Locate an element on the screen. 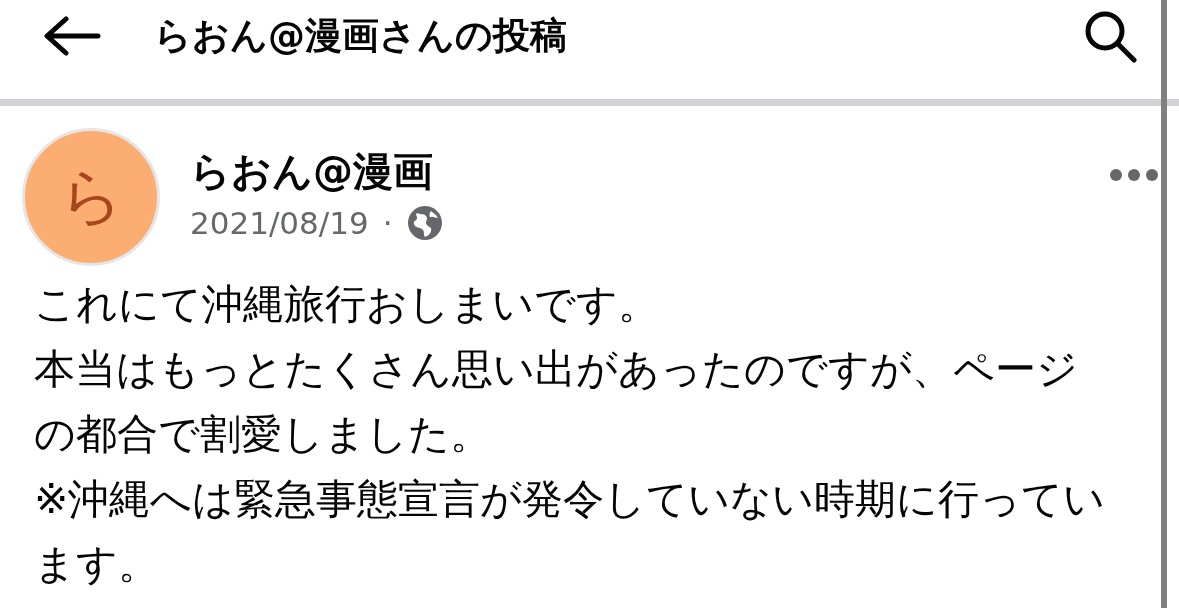 Image resolution: width=1179 pixels, height=608 pixels. globe-icon is located at coordinates (424, 222).